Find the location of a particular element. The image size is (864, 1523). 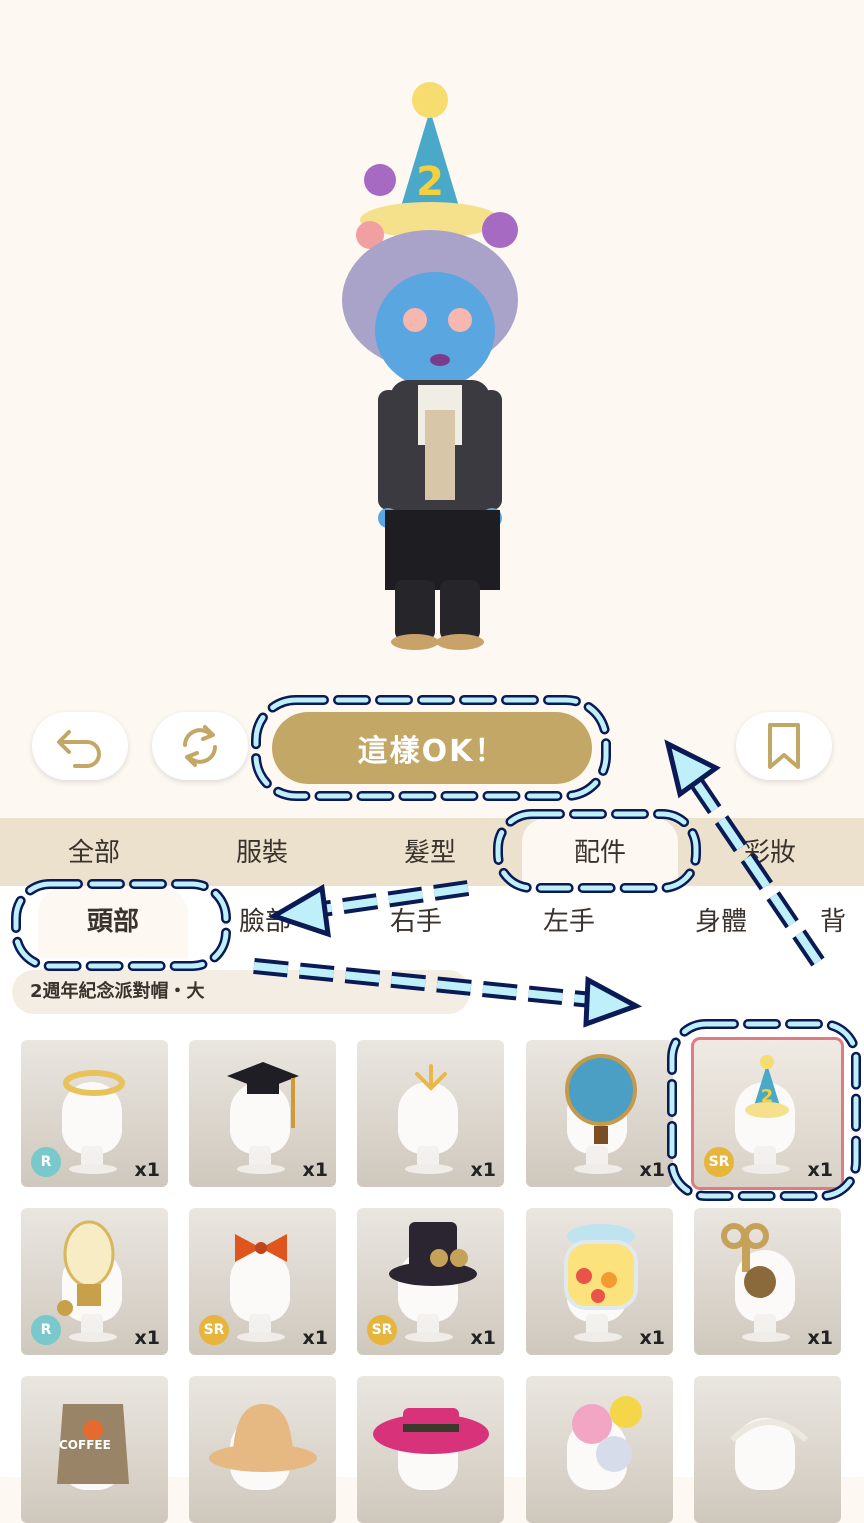

category-tabs: 全部 服裝 髮型 配件 彩妝 is located at coordinates (432, 852).